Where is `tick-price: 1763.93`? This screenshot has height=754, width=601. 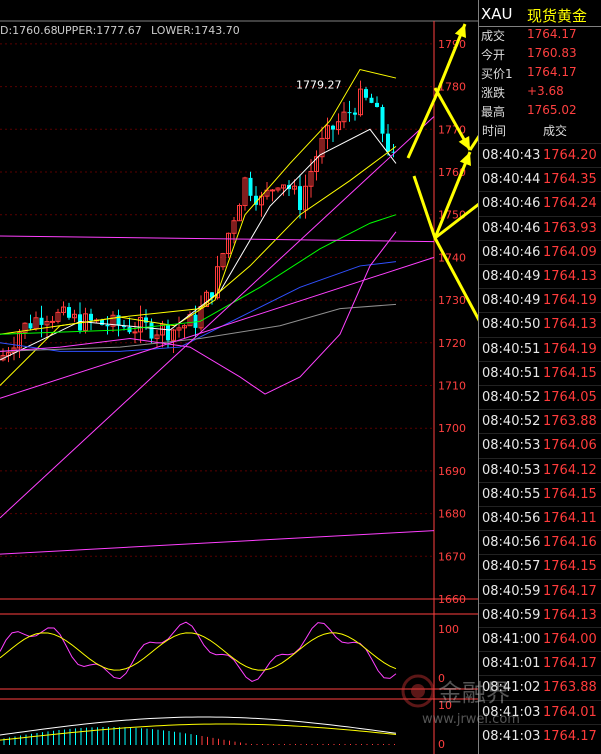 tick-price: 1763.93 is located at coordinates (570, 228).